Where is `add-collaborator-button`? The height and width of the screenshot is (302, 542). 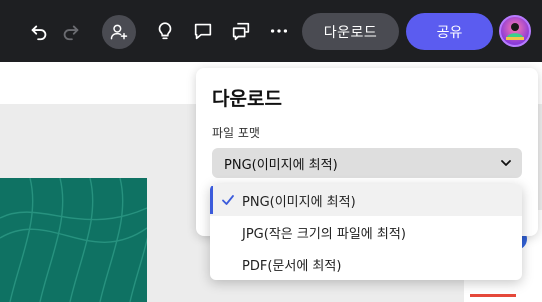
add-collaborator-button is located at coordinates (119, 32).